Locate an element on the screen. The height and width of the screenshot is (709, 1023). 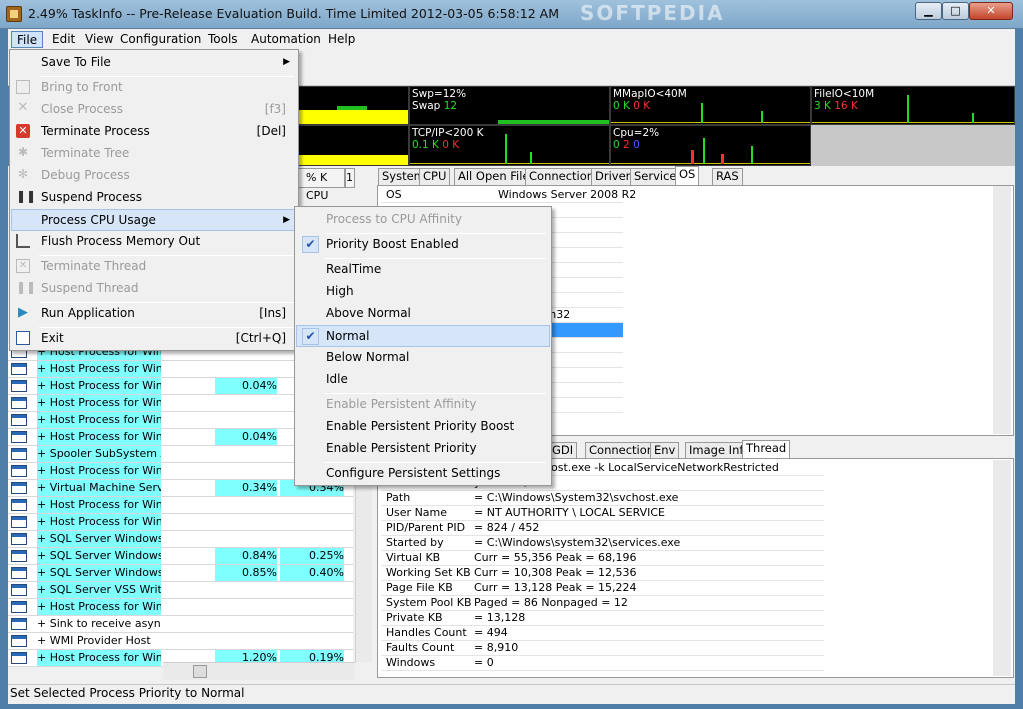
submenu-item-enable-persistent-priority: Enable Persistent Priority is located at coordinates (423, 449).